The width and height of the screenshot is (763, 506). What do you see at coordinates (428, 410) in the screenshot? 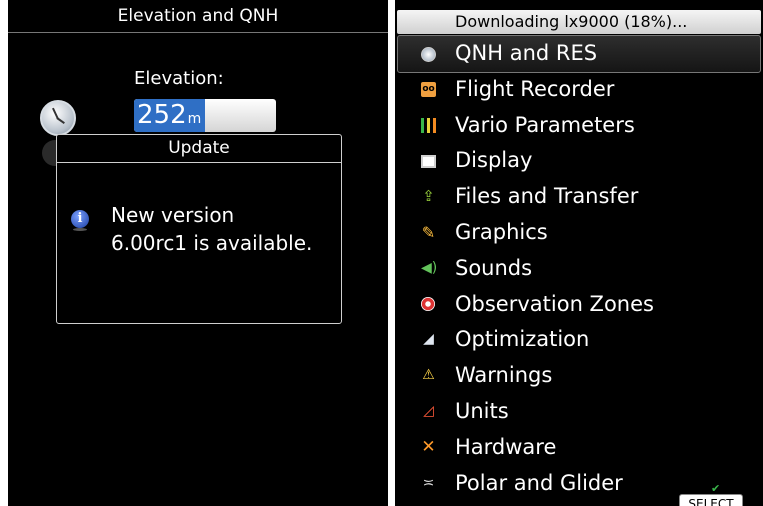
I see `ruler-icon: ◿` at bounding box center [428, 410].